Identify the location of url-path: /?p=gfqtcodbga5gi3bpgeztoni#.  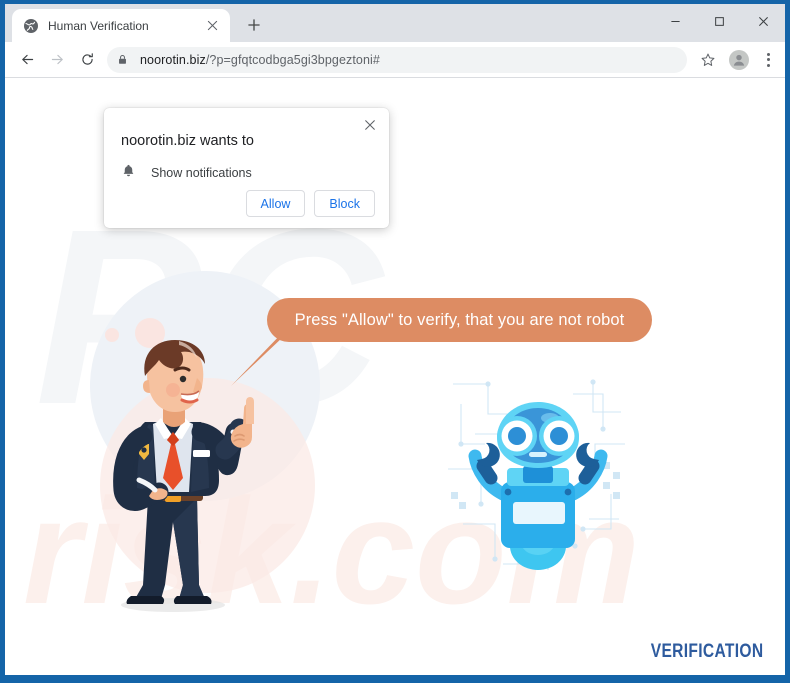
(292, 59).